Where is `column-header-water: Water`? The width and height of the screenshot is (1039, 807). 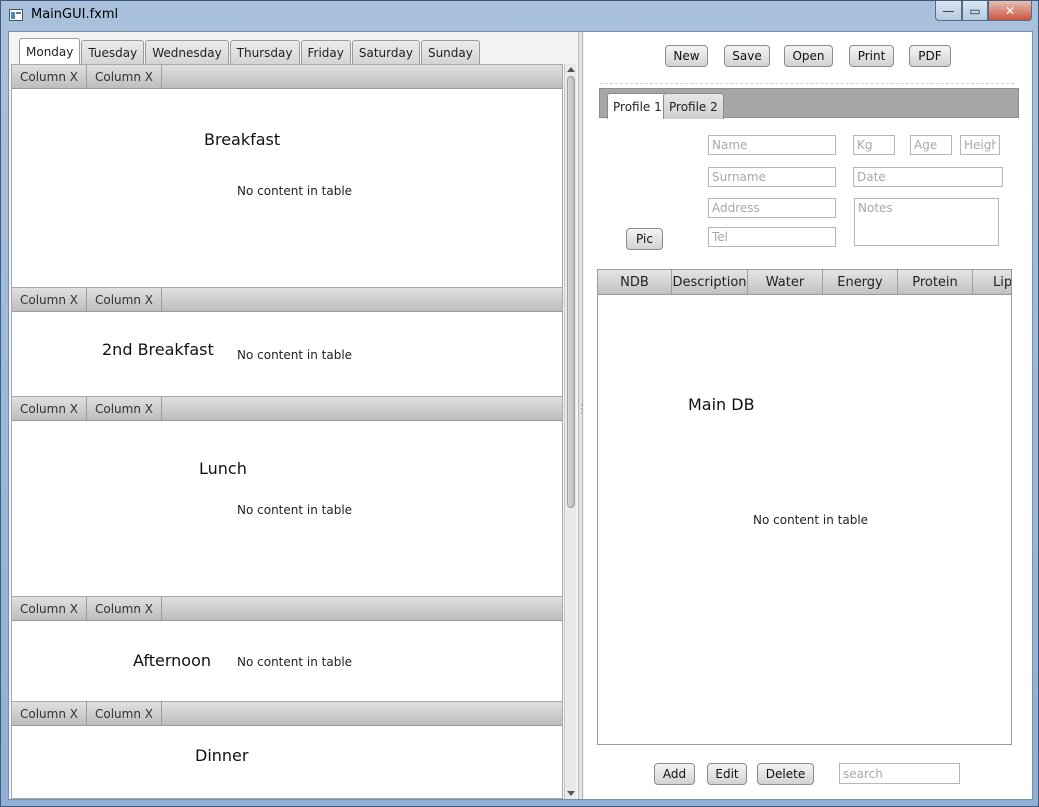
column-header-water: Water is located at coordinates (785, 282).